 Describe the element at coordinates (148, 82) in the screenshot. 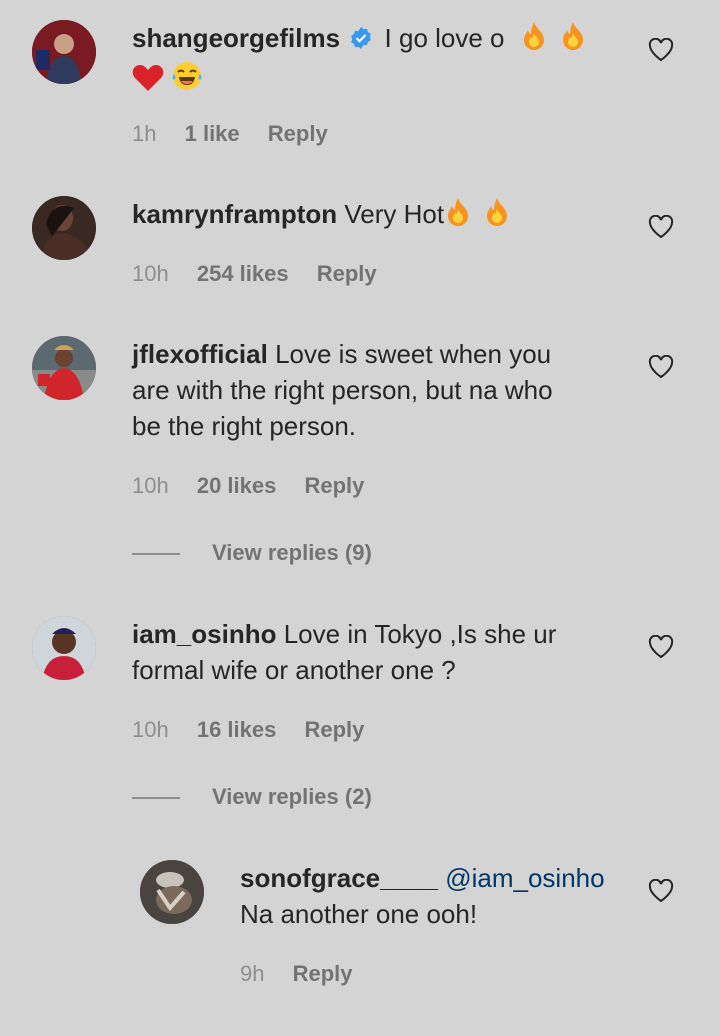

I see `red-heart-emoji` at that location.